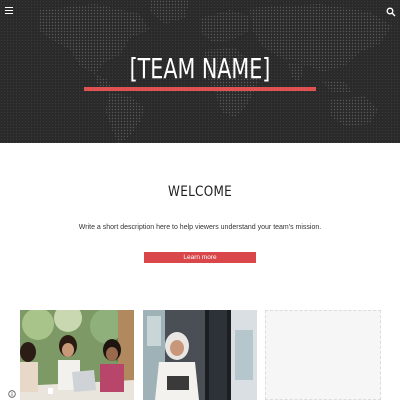  I want to click on search-button, so click(391, 10).